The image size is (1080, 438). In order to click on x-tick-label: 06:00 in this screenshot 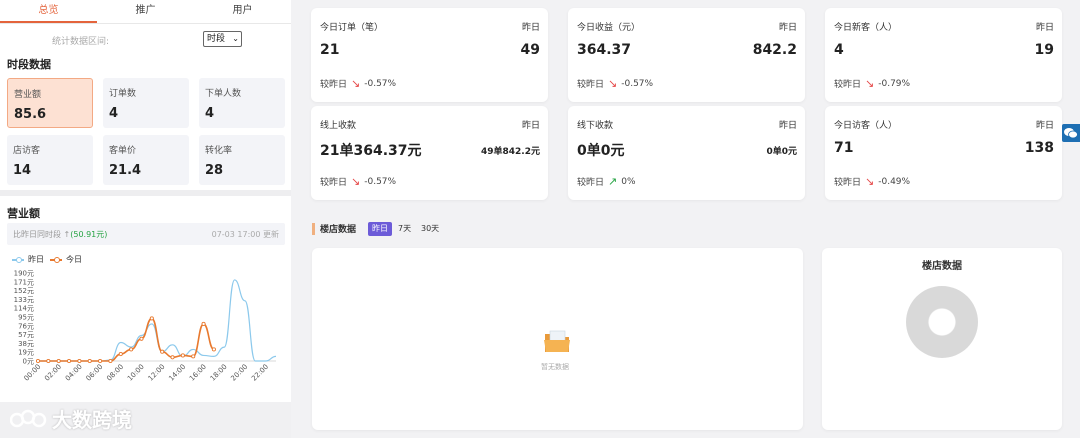, I will do `click(95, 373)`.